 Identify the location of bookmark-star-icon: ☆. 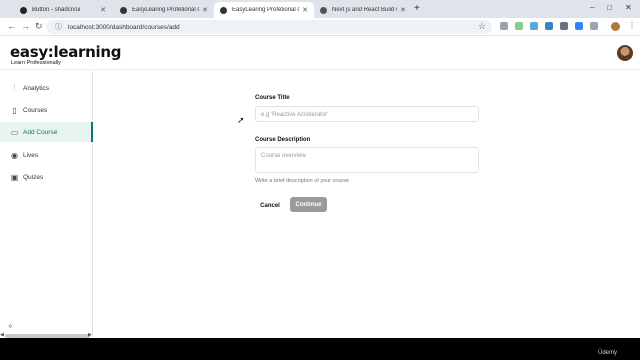
(482, 26).